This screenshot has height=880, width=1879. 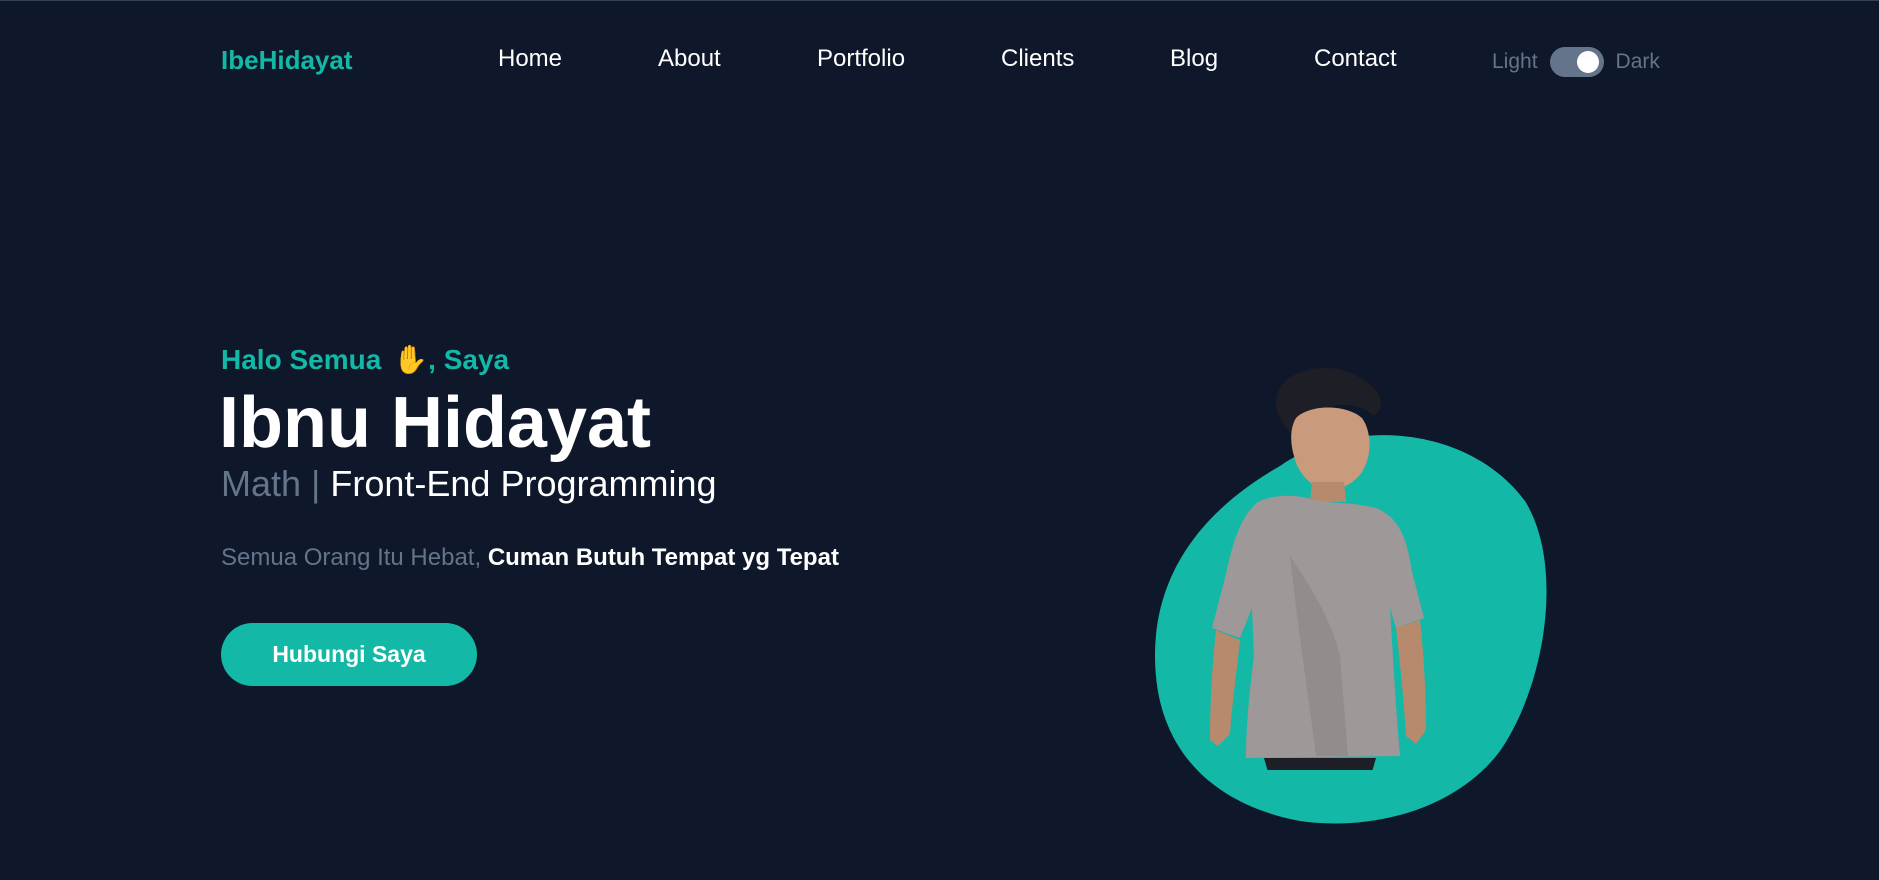 I want to click on dark-mode-switch, so click(x=1576, y=62).